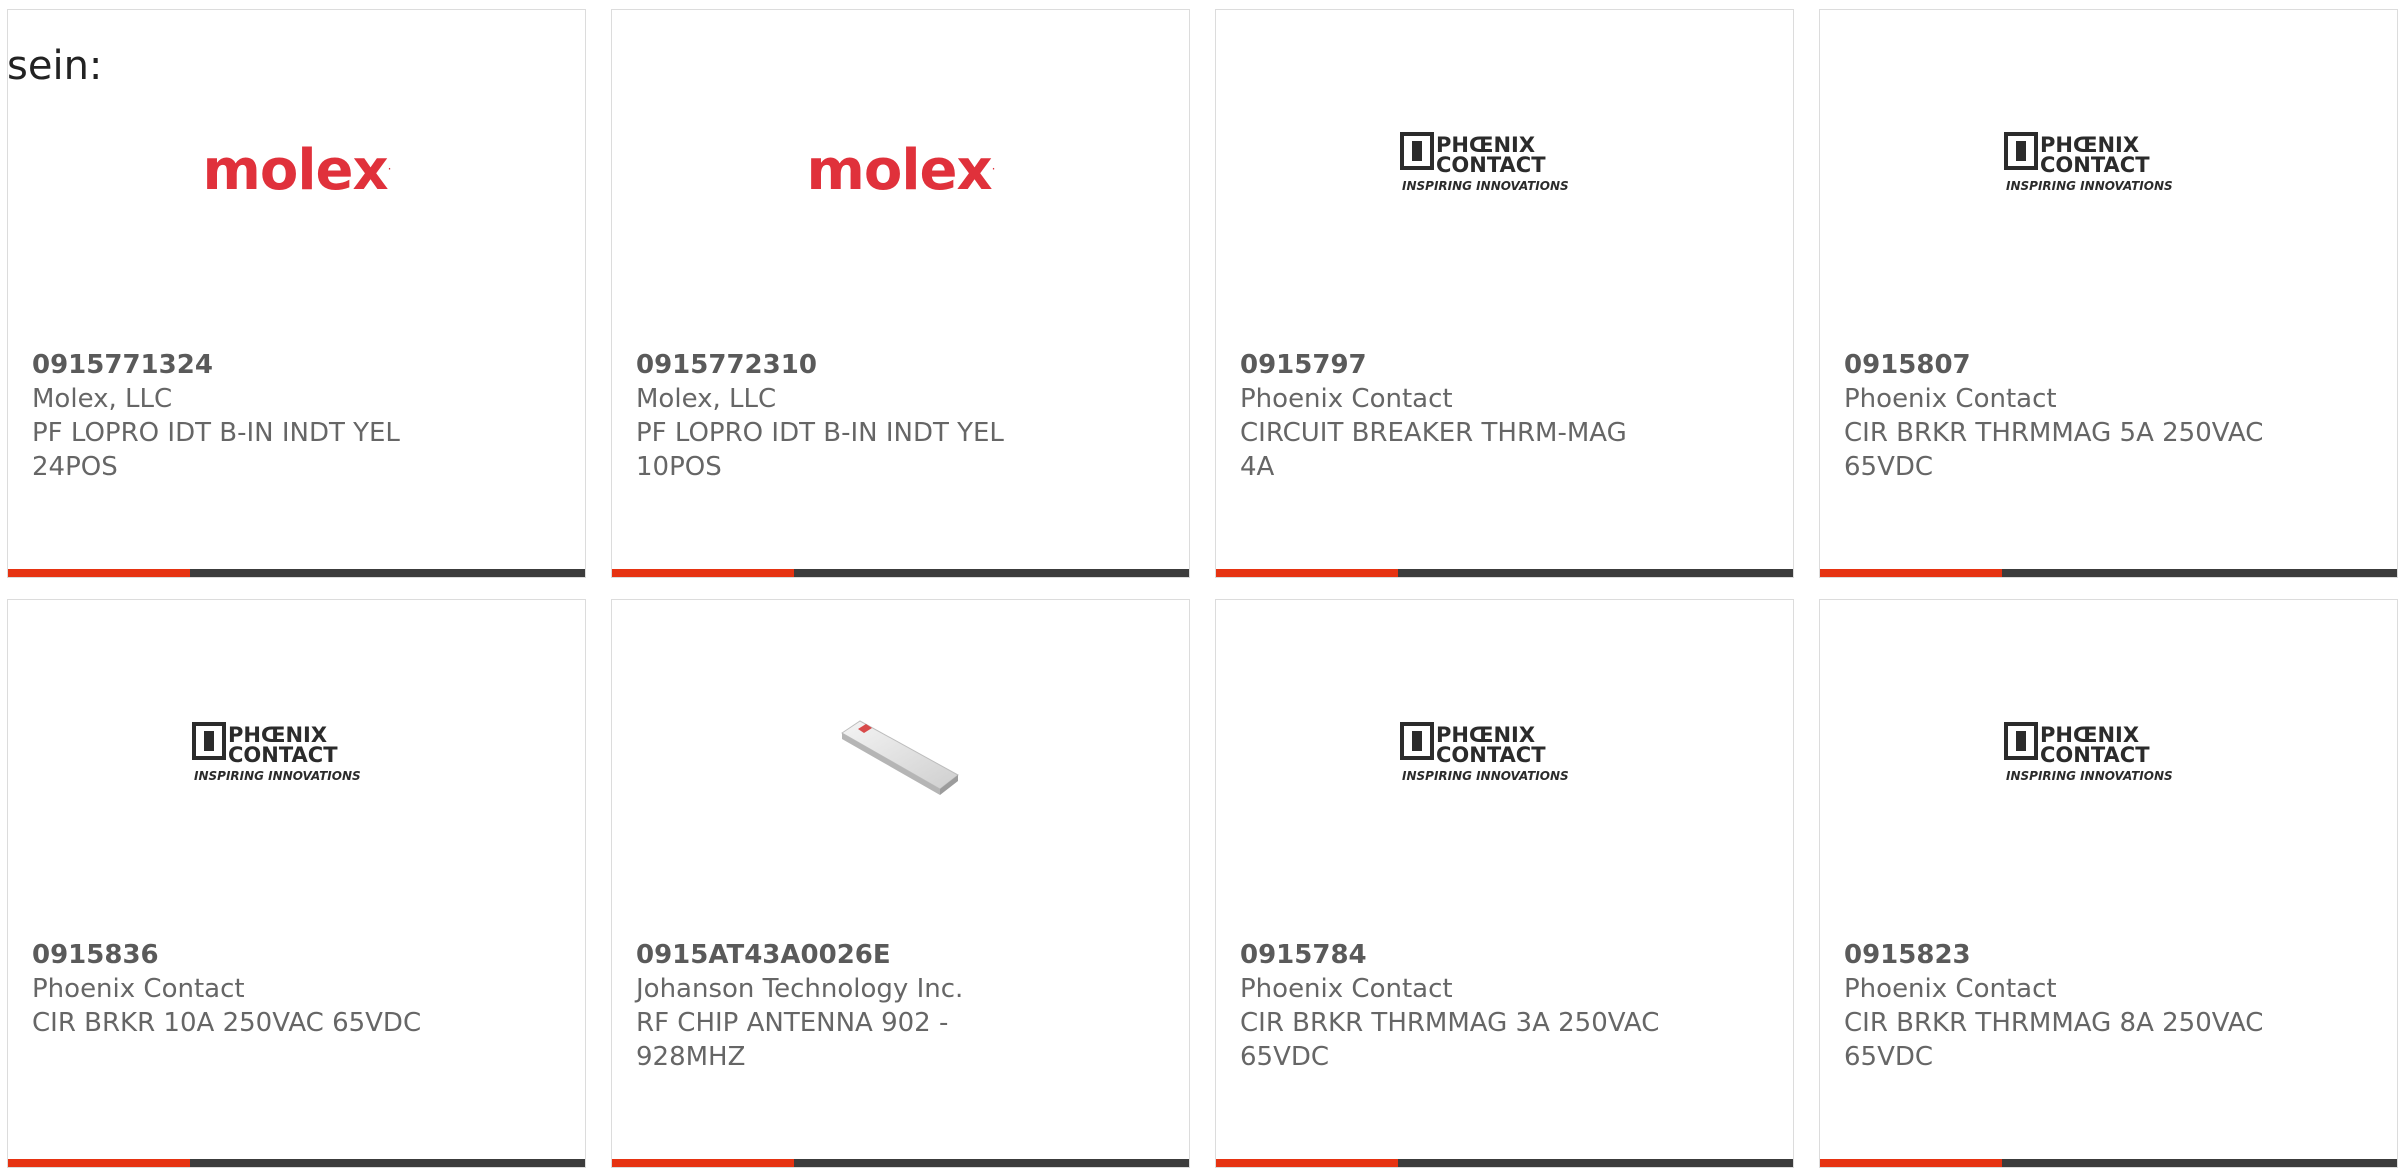 This screenshot has width=2400, height=1168. I want to click on description: CIR BRKR THRMMAG 8A 250VAC 65VDC, so click(2054, 1040).